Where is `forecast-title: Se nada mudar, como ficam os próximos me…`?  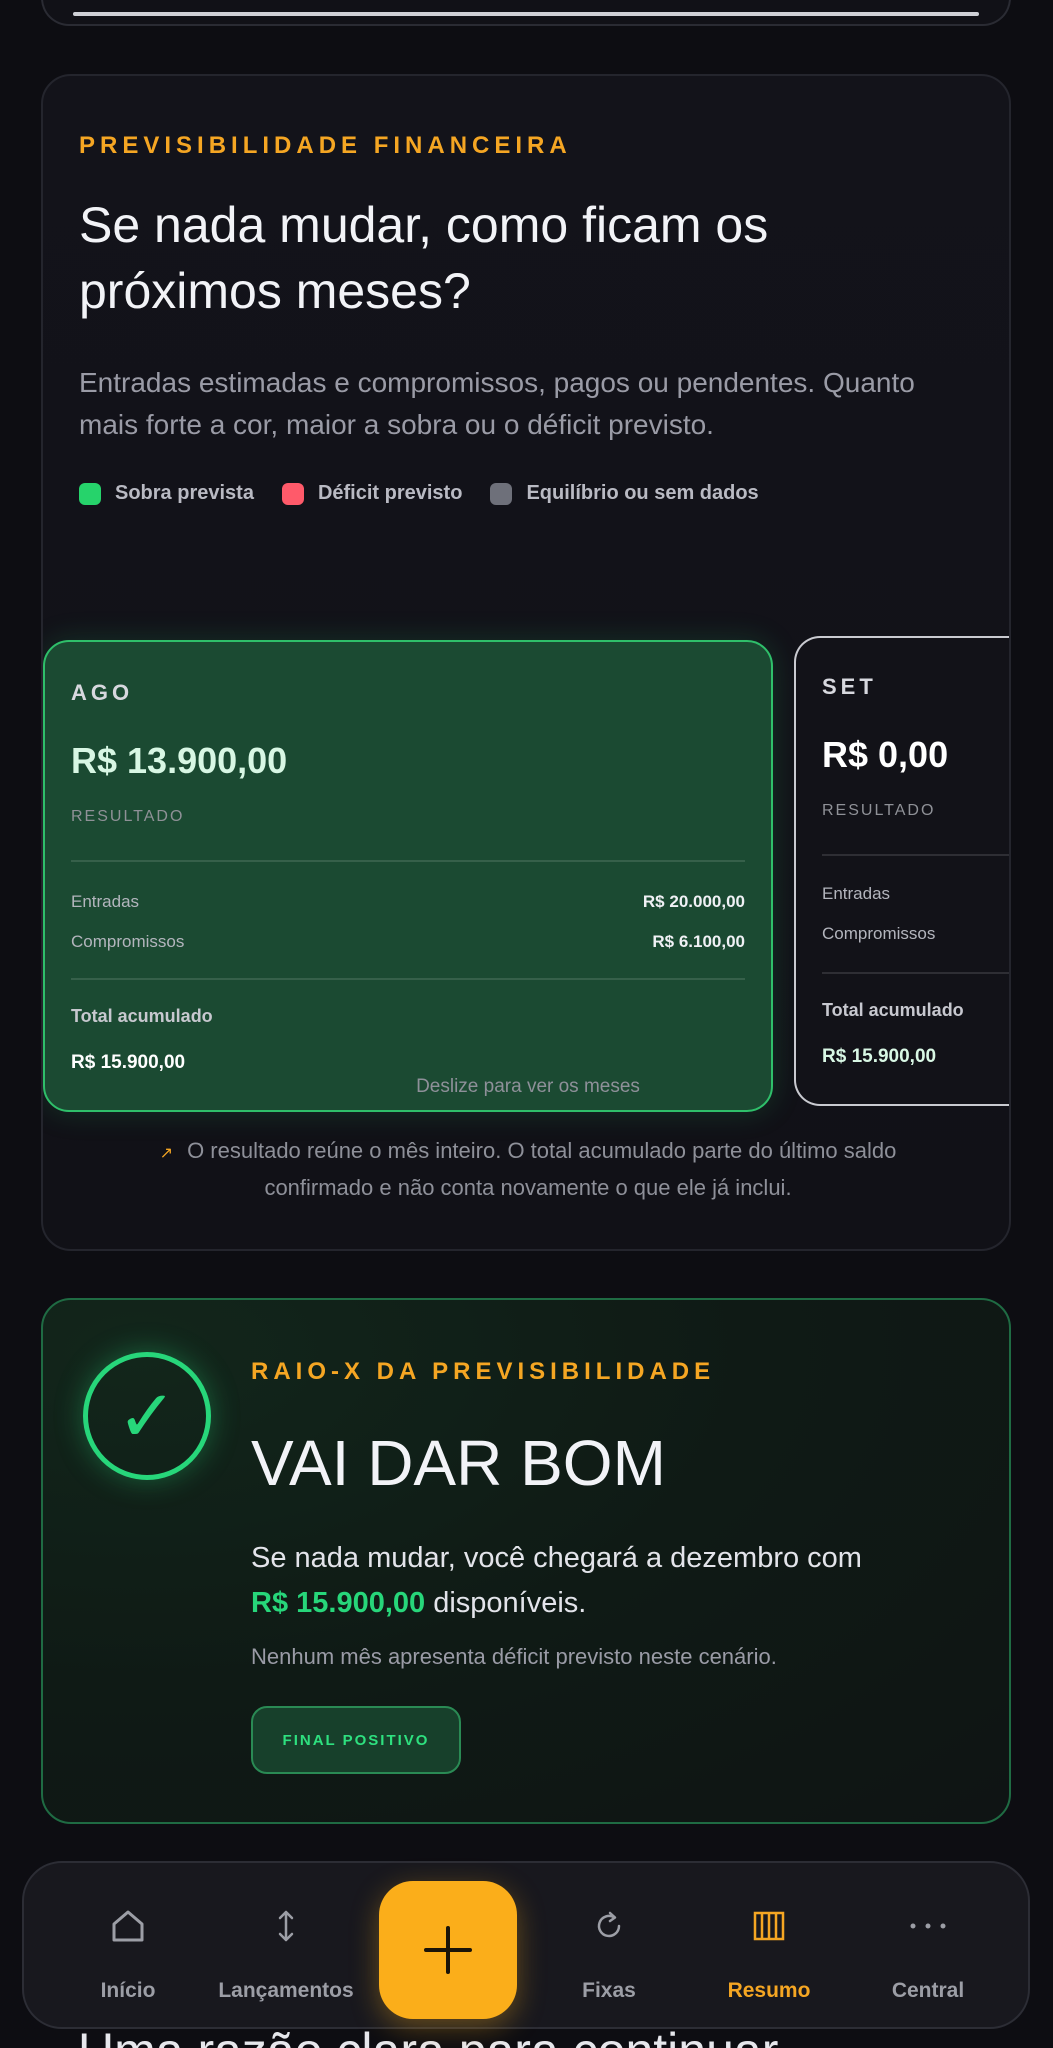 forecast-title: Se nada mudar, como ficam os próximos me… is located at coordinates (424, 258).